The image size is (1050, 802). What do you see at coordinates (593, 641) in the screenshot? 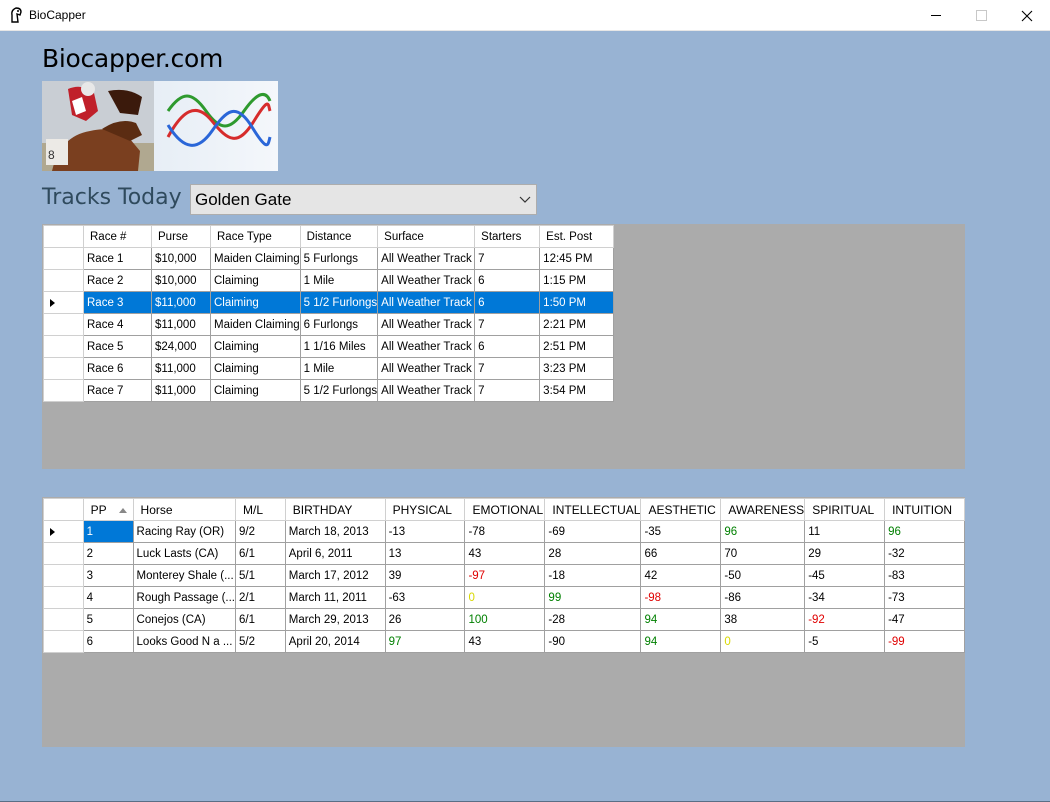
I see `horse-cell-intellectual: -90` at bounding box center [593, 641].